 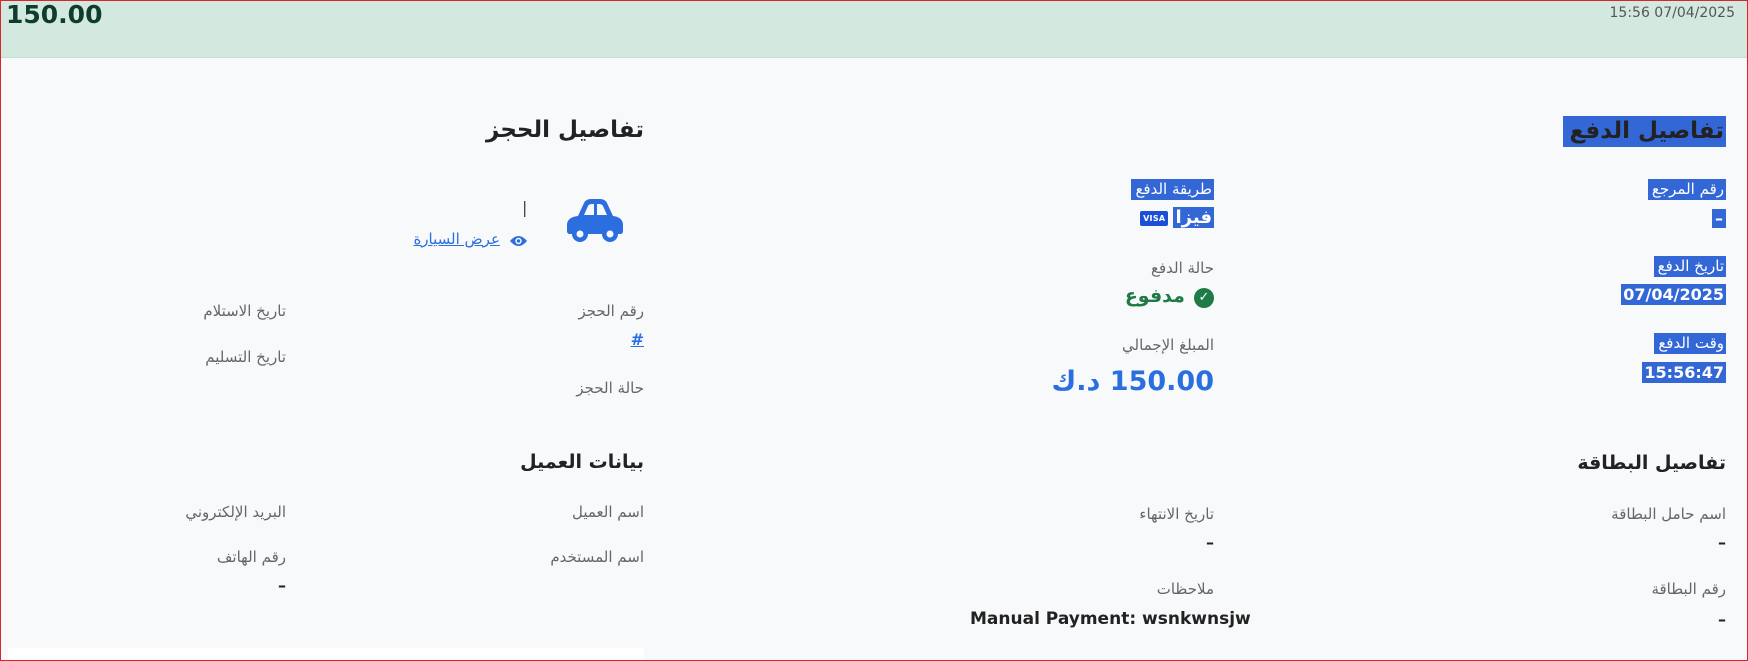 I want to click on expiry-date-value: –, so click(x=1210, y=542).